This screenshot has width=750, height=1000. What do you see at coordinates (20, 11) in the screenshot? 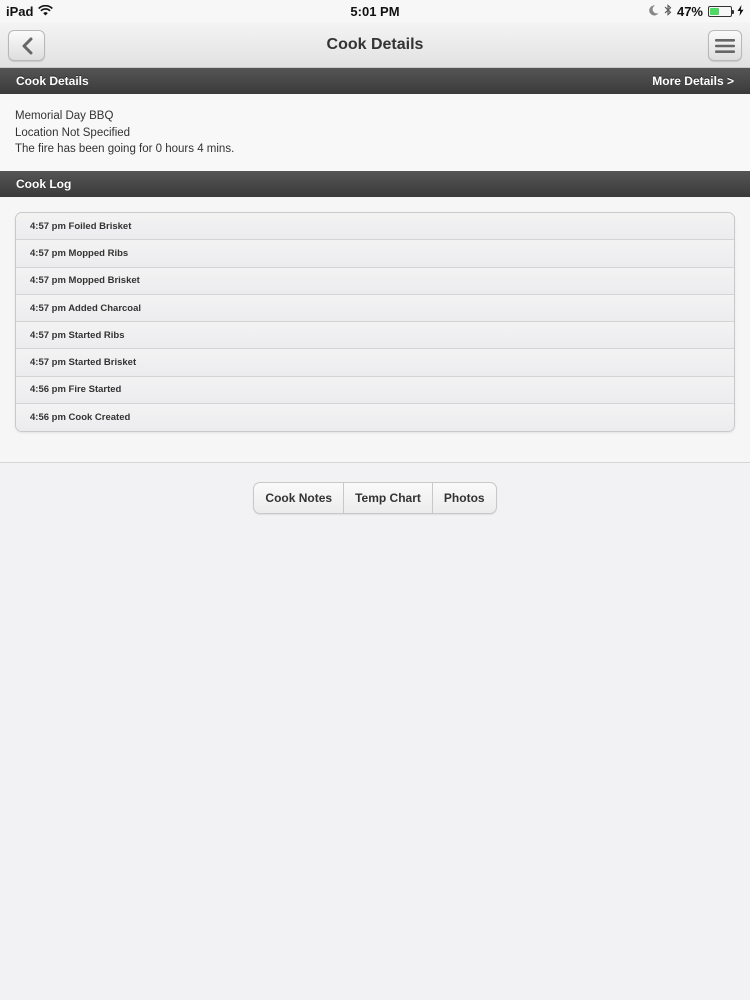
I see `device-label: iPad` at bounding box center [20, 11].